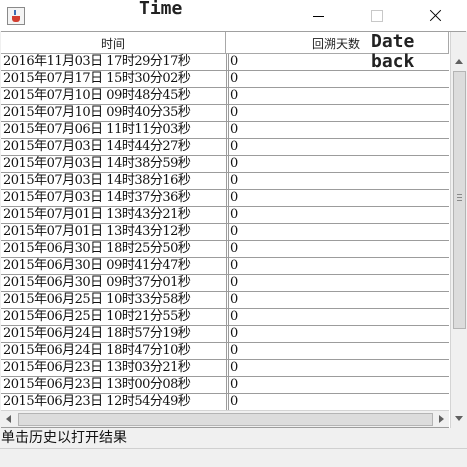  I want to click on cell-time: 2015年06月30日 09时41分47秒, so click(97, 265).